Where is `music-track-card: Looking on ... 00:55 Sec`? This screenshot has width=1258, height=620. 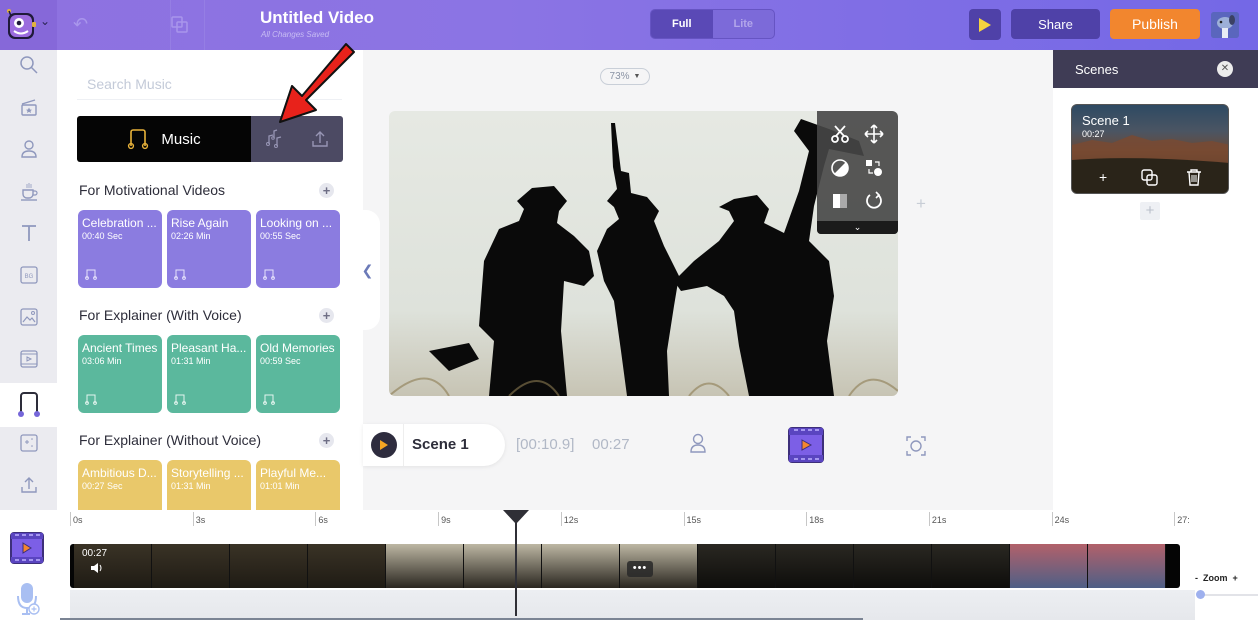 music-track-card: Looking on ... 00:55 Sec is located at coordinates (298, 249).